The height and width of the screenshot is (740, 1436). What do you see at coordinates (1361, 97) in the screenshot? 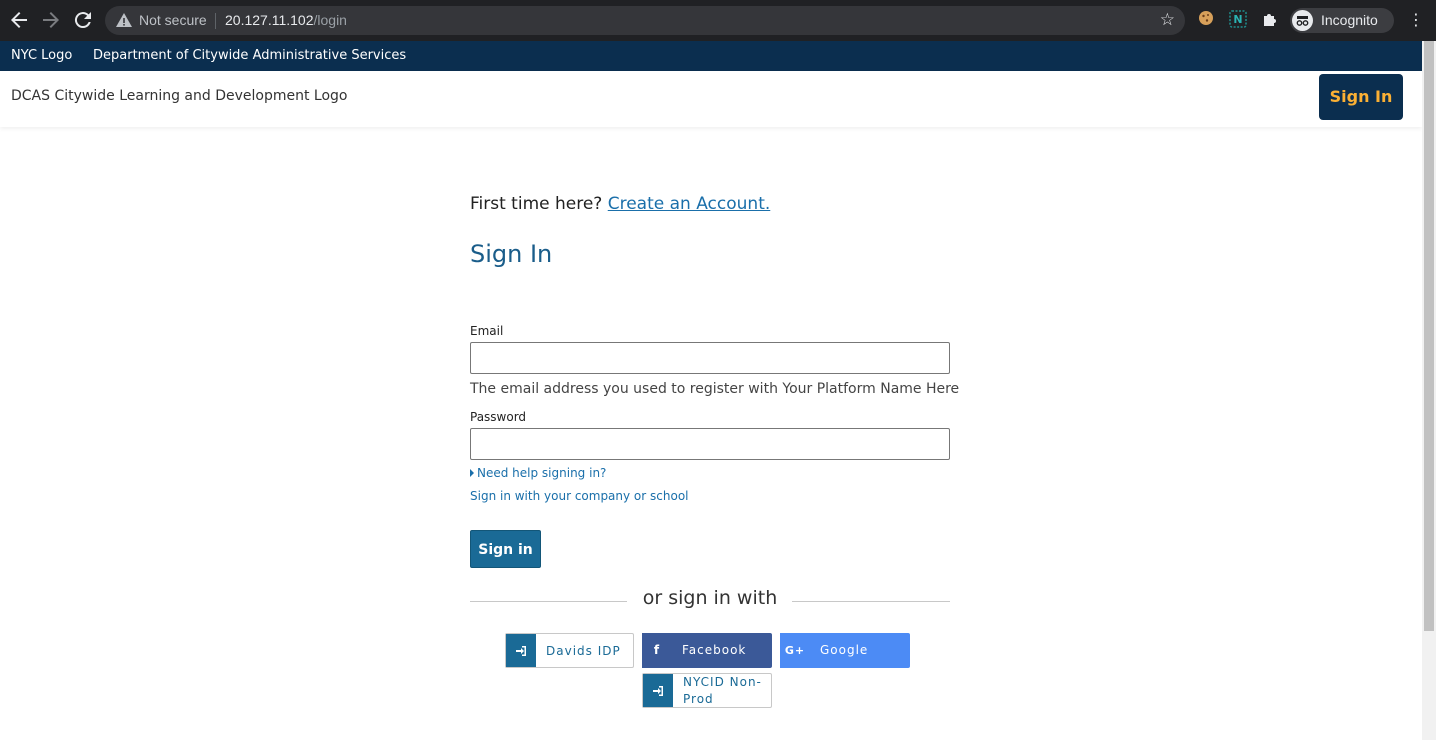
I see `header-sign-in-button: Sign In` at bounding box center [1361, 97].